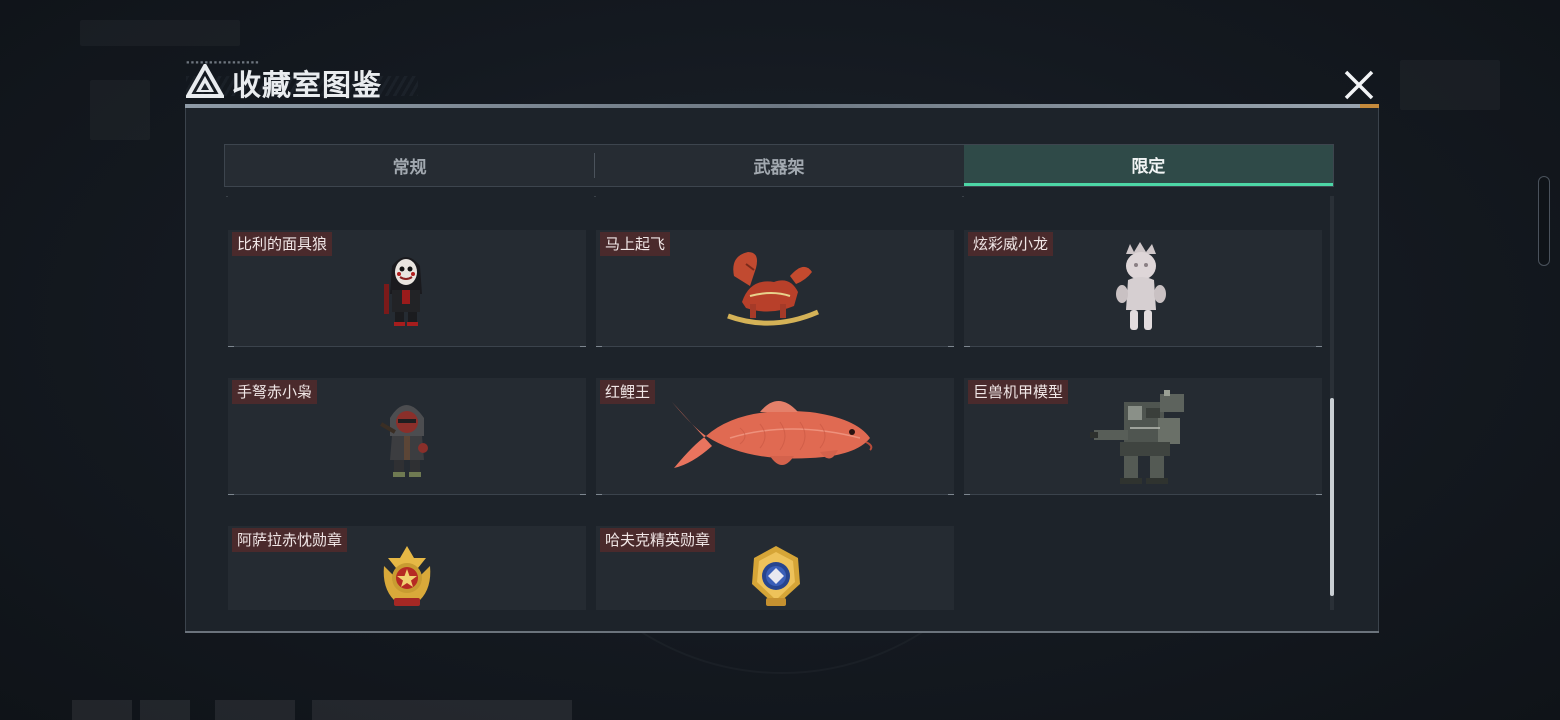  Describe the element at coordinates (776, 576) in the screenshot. I see `gold-medal-blue-icon` at that location.